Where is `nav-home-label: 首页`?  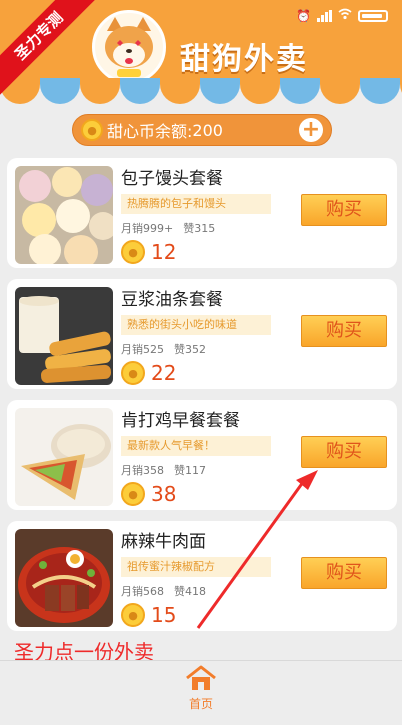
nav-home-label: 首页 is located at coordinates (200, 704).